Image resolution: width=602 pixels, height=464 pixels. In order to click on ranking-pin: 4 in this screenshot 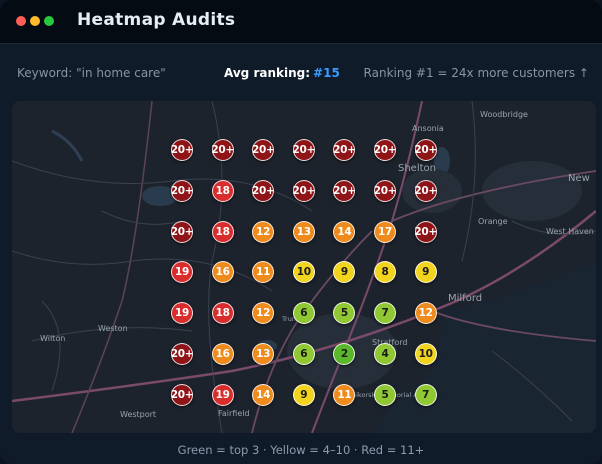, I will do `click(385, 354)`.